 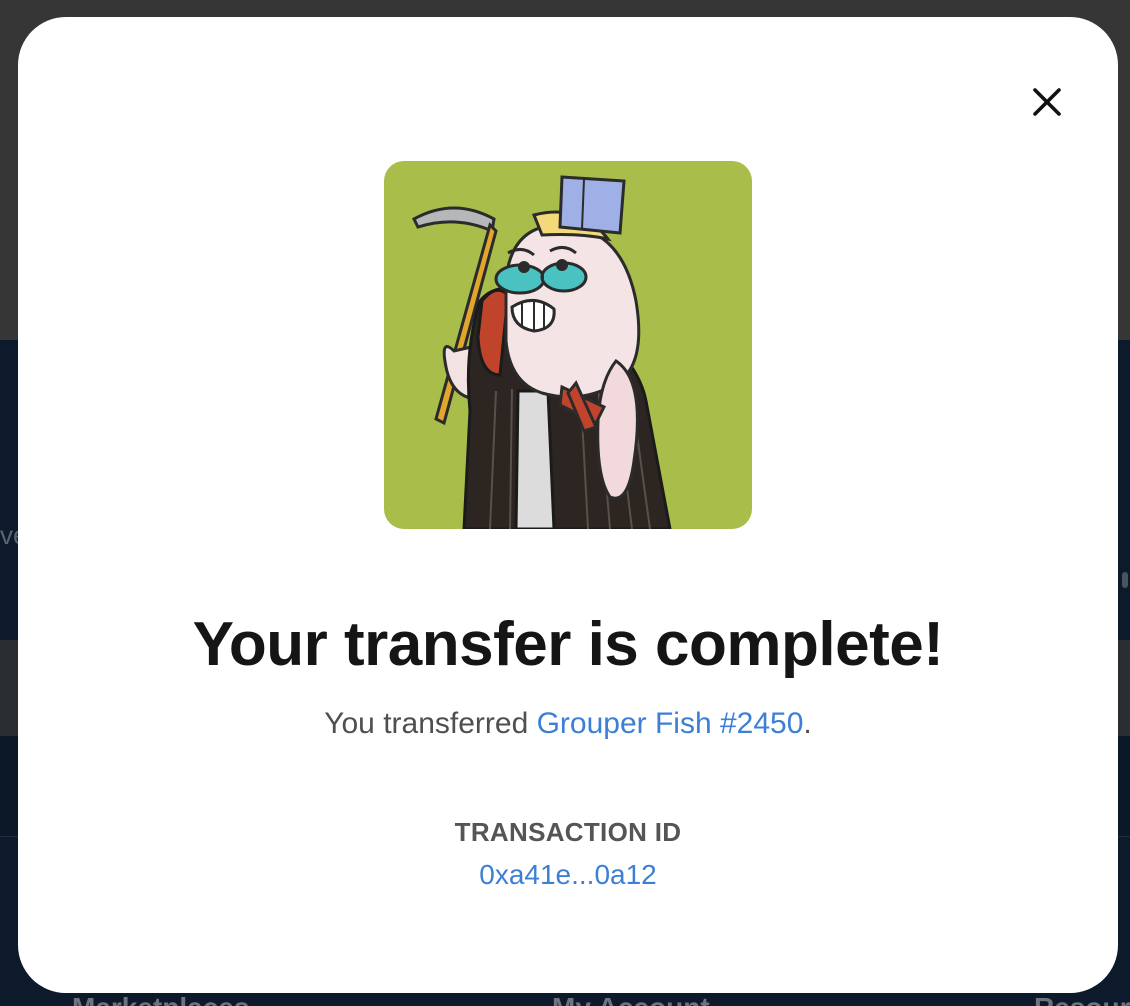 I want to click on transaction-id-label: TRANSACTION ID, so click(x=568, y=832).